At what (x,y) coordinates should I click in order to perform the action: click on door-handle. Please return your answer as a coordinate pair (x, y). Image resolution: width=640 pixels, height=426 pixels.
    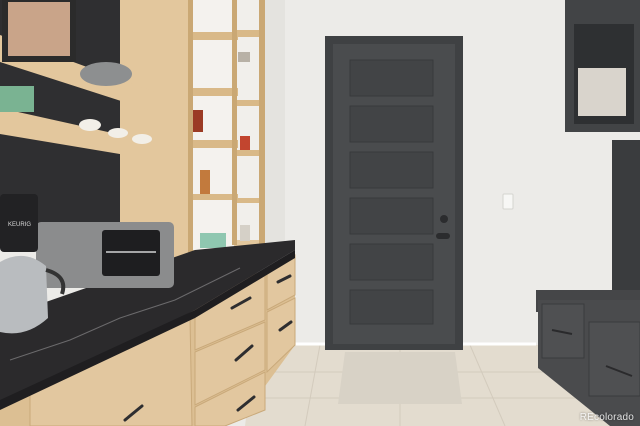
    Looking at the image, I should click on (443, 236).